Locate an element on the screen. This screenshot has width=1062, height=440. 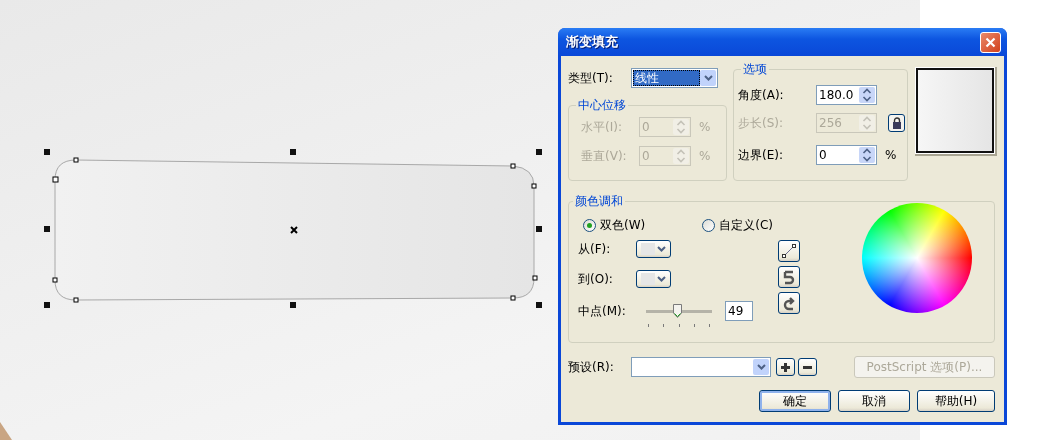
close-button is located at coordinates (990, 42).